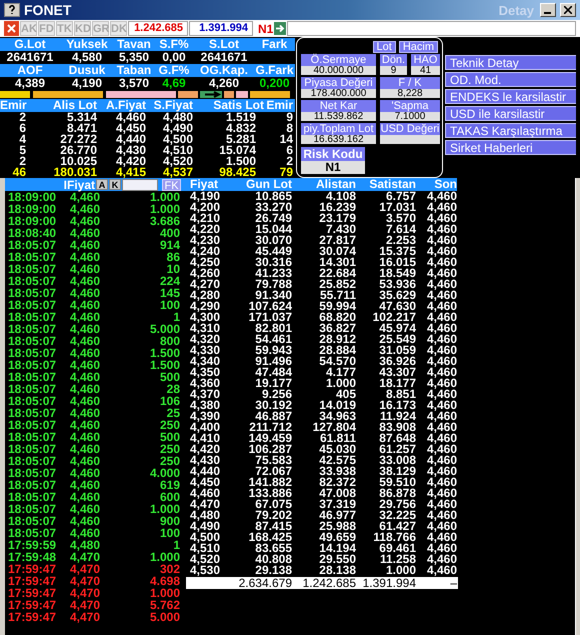 The image size is (580, 635). I want to click on table-cell-text: 168.425, so click(270, 537).